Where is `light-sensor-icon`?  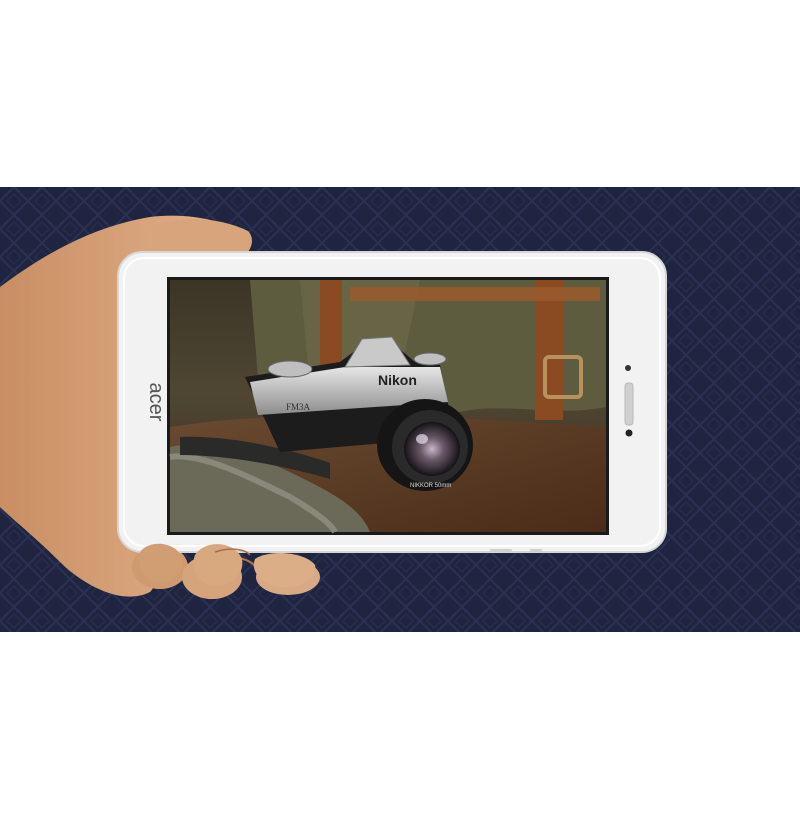
light-sensor-icon is located at coordinates (628, 368).